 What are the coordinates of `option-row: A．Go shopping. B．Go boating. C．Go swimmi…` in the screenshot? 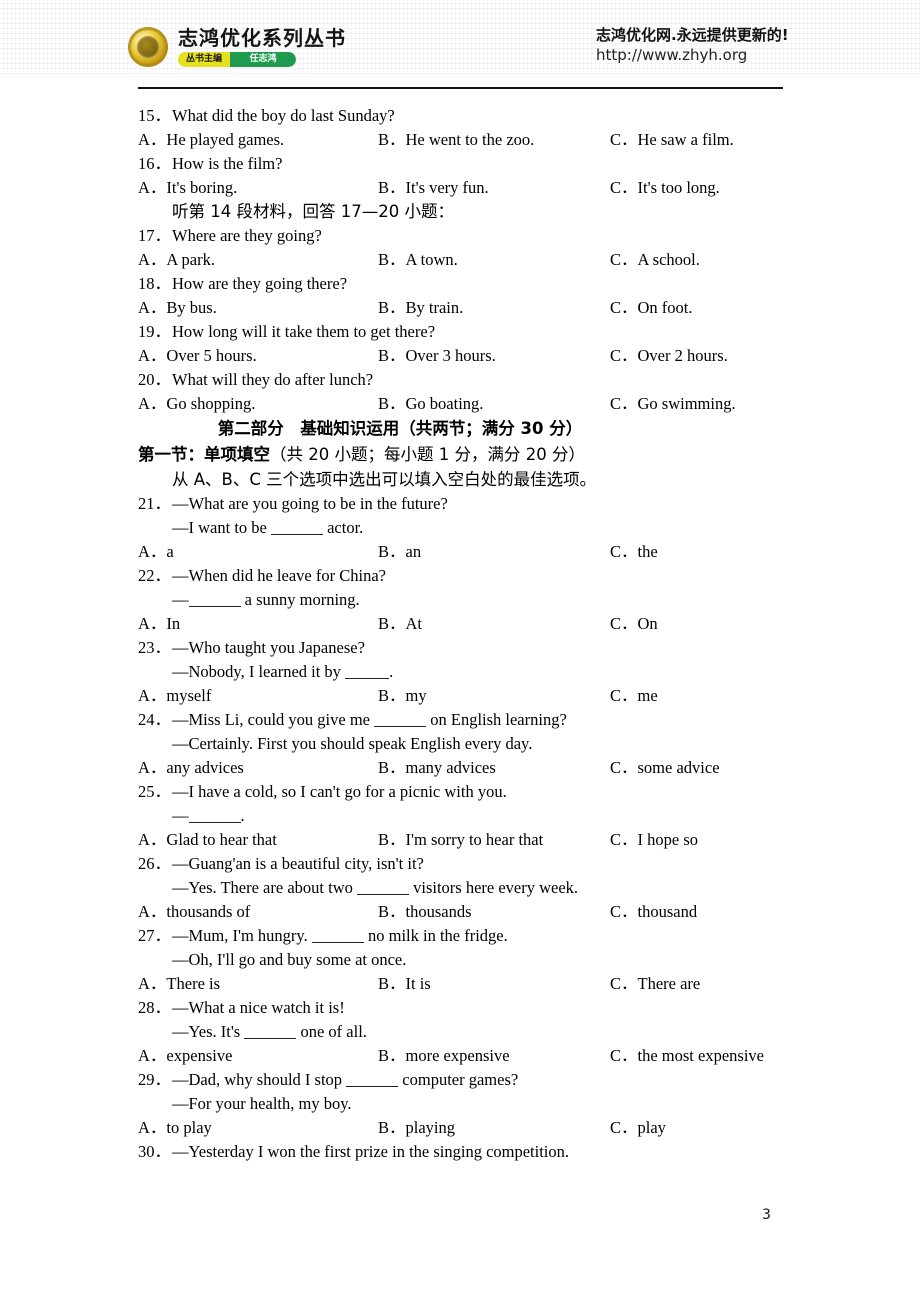 It's located at (460, 404).